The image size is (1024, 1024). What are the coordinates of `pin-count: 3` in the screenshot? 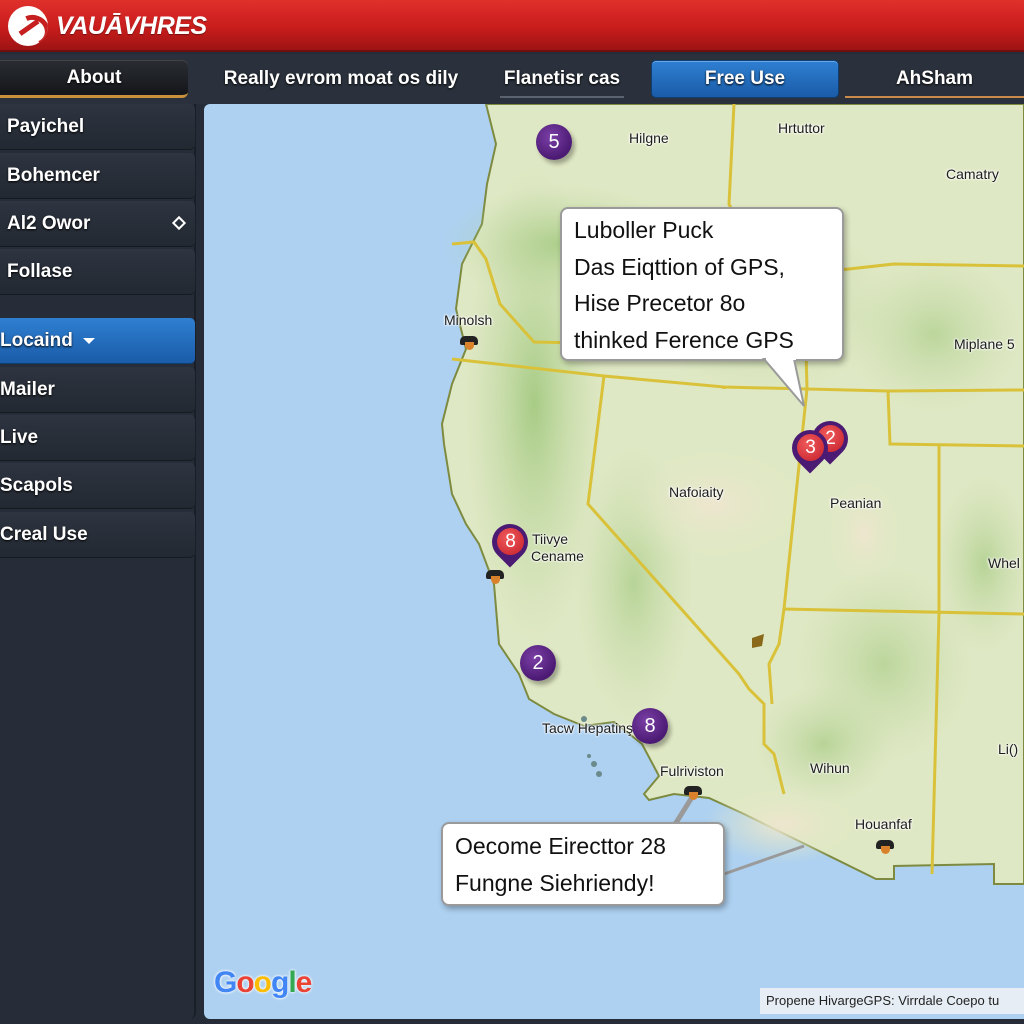 It's located at (810, 447).